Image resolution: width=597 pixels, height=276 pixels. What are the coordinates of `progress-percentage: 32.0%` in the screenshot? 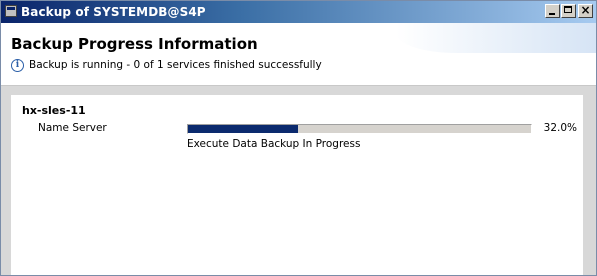 It's located at (560, 128).